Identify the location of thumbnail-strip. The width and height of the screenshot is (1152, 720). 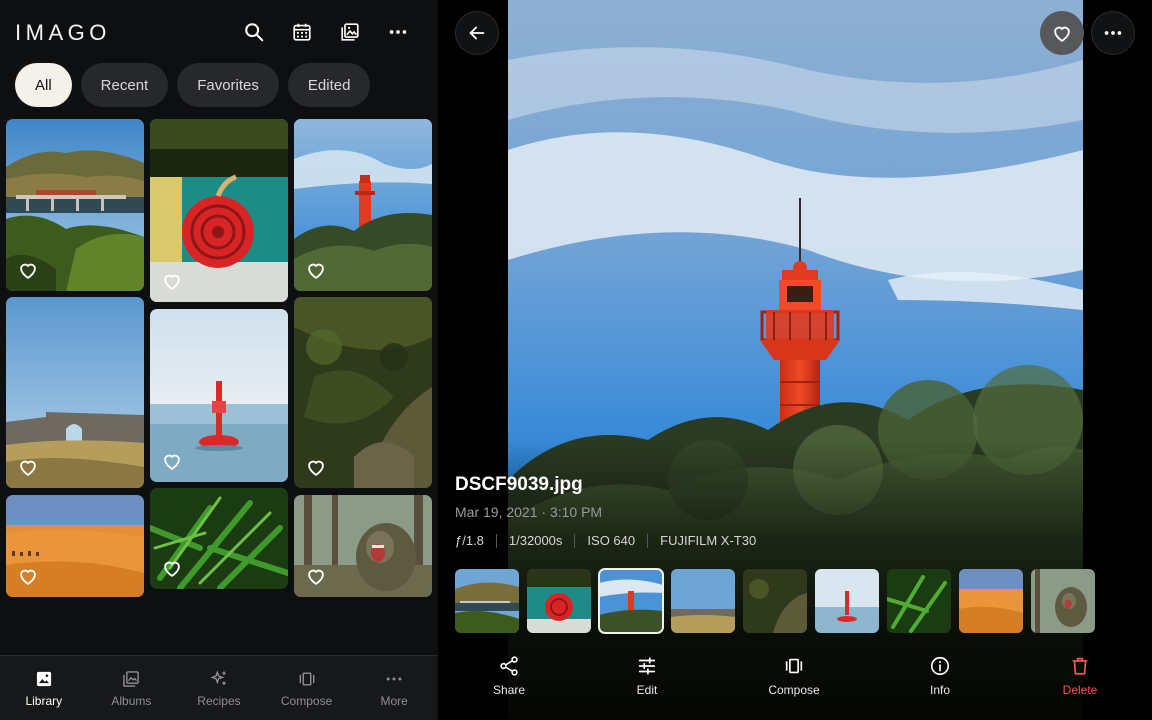
(775, 601).